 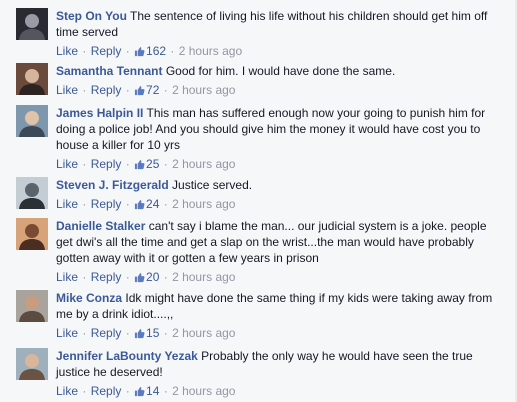 What do you see at coordinates (153, 391) in the screenshot?
I see `like-count: 14` at bounding box center [153, 391].